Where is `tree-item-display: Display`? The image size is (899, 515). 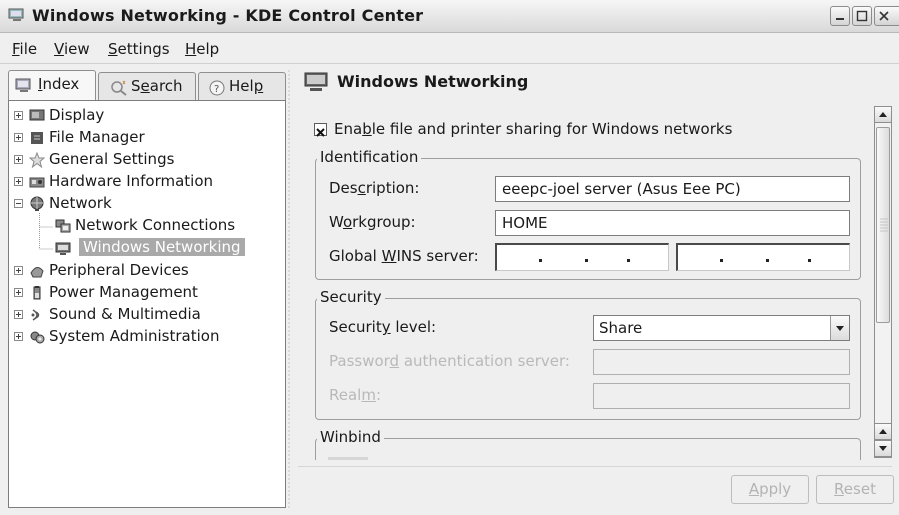 tree-item-display: Display is located at coordinates (147, 116).